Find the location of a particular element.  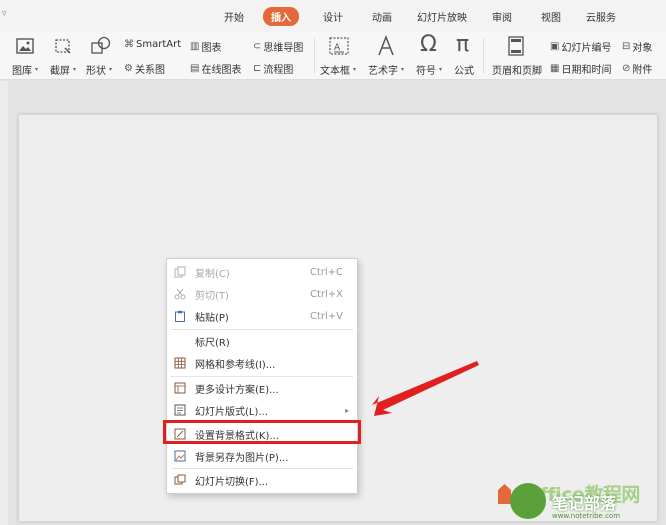

arrow-shape is located at coordinates (425, 388).